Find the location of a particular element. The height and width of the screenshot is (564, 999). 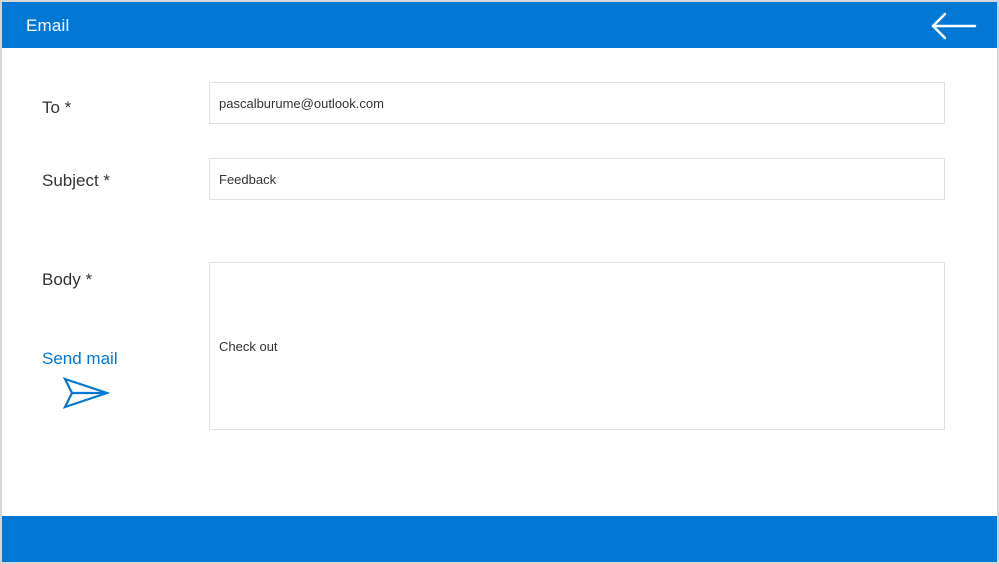

arrow-left-icon is located at coordinates (954, 26).